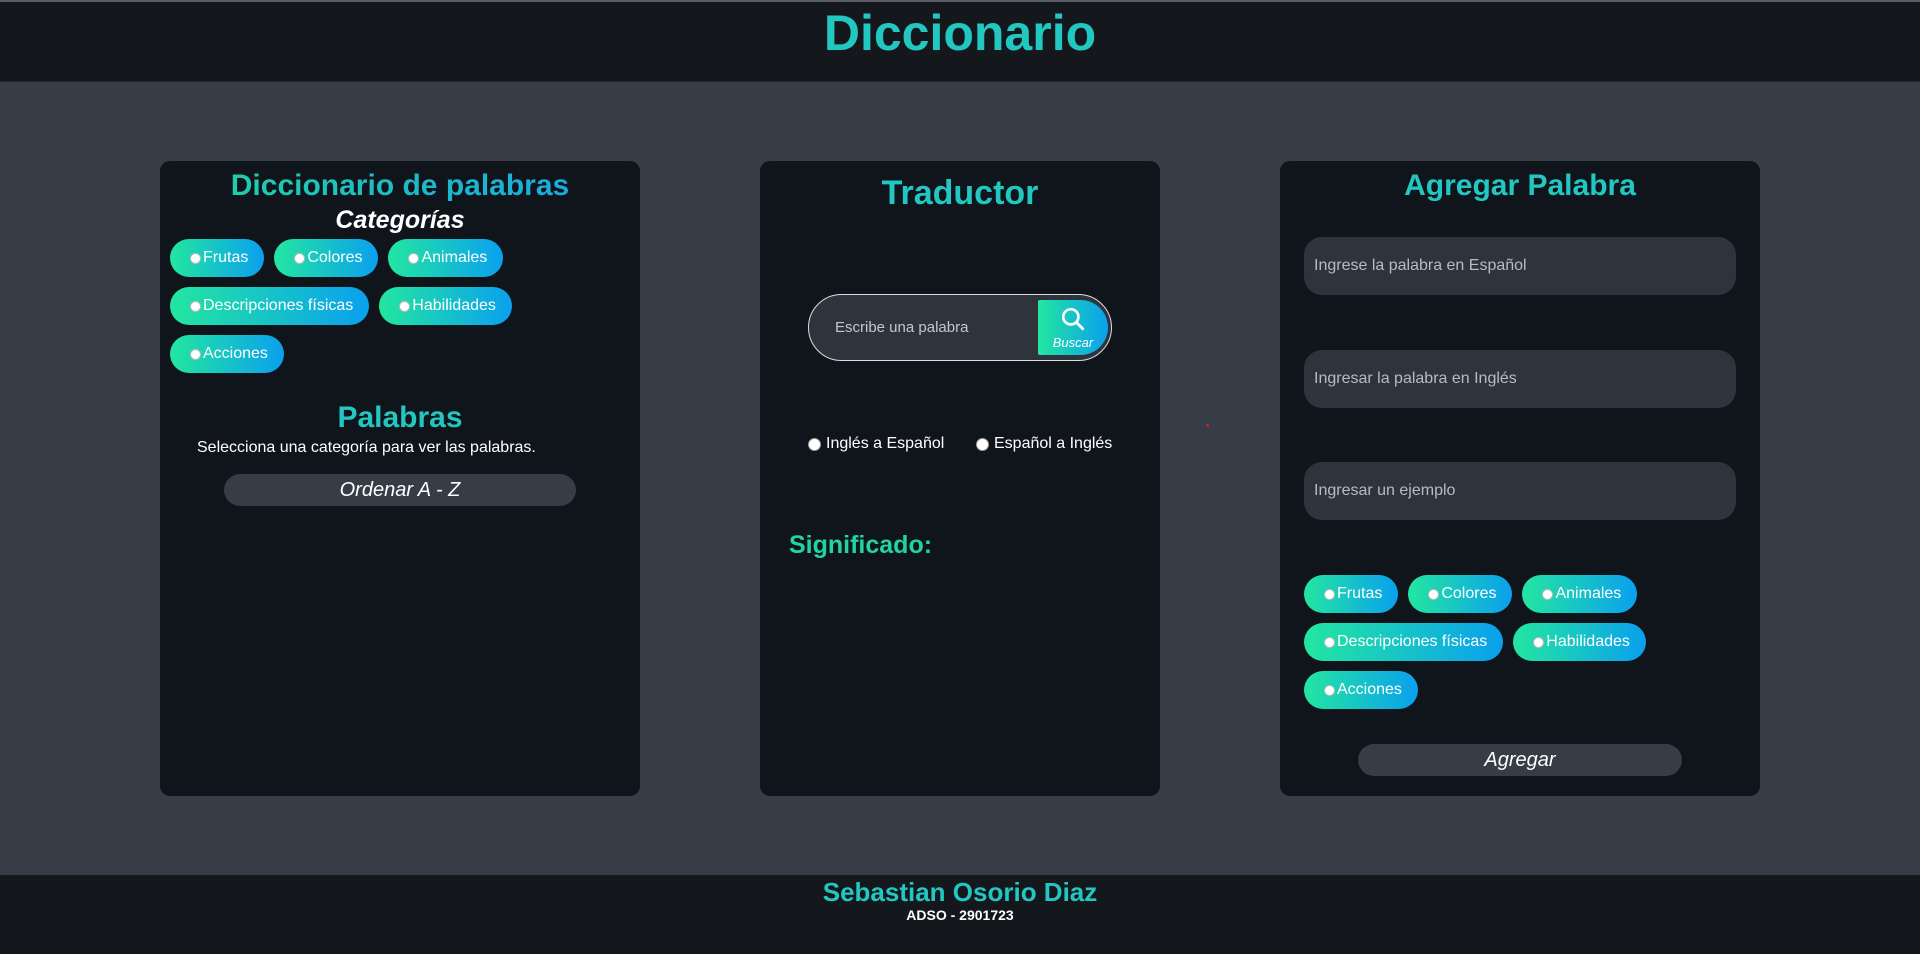  What do you see at coordinates (1073, 342) in the screenshot?
I see `search-button-label: Buscar` at bounding box center [1073, 342].